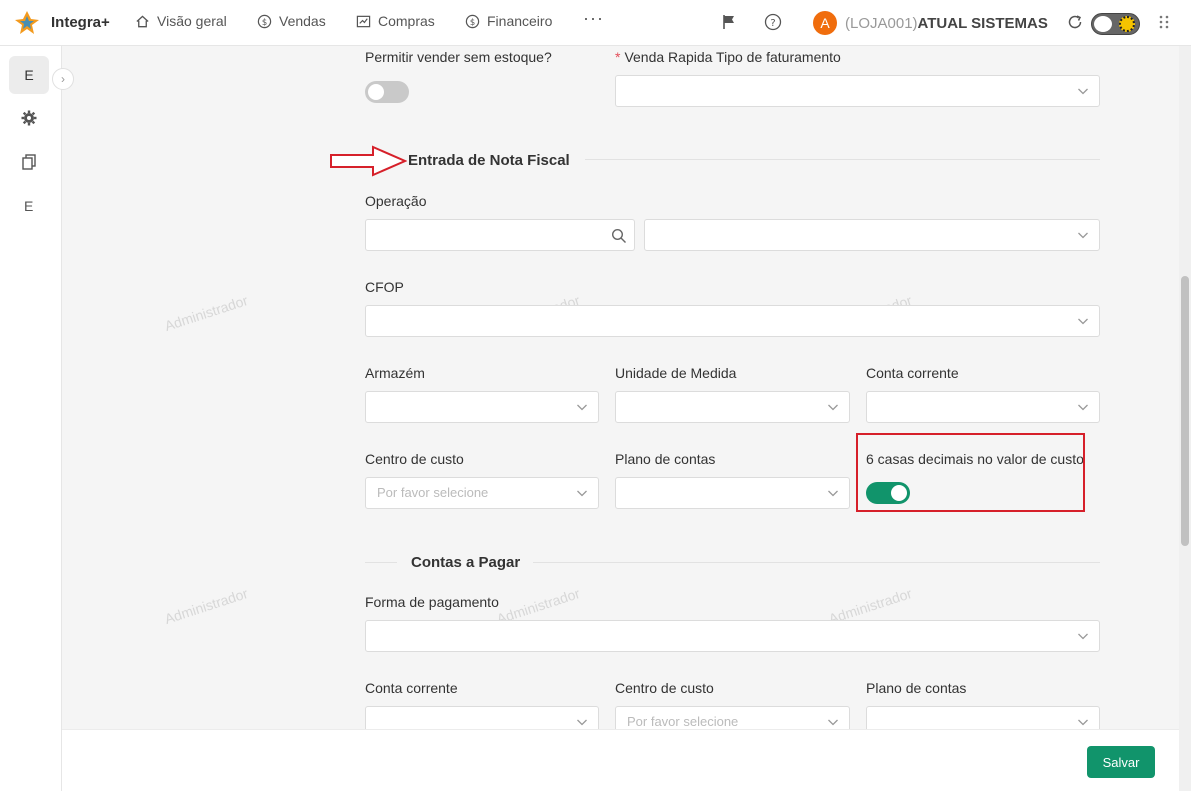 This screenshot has width=1191, height=791. Describe the element at coordinates (983, 407) in the screenshot. I see `current-account-select` at that location.